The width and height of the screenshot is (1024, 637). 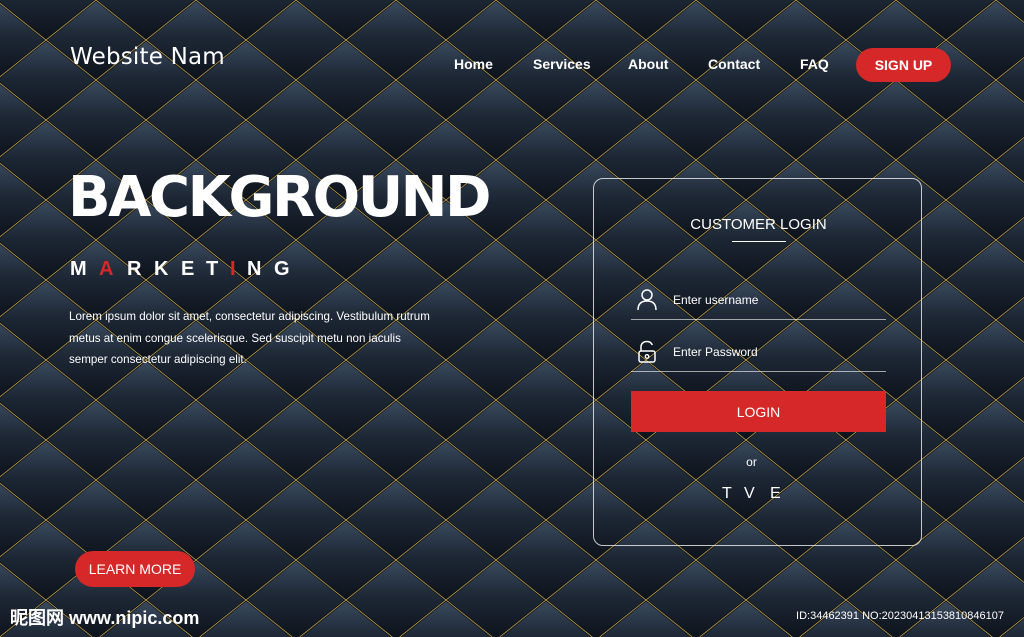 What do you see at coordinates (212, 269) in the screenshot?
I see `hero-subtitle-letter: T` at bounding box center [212, 269].